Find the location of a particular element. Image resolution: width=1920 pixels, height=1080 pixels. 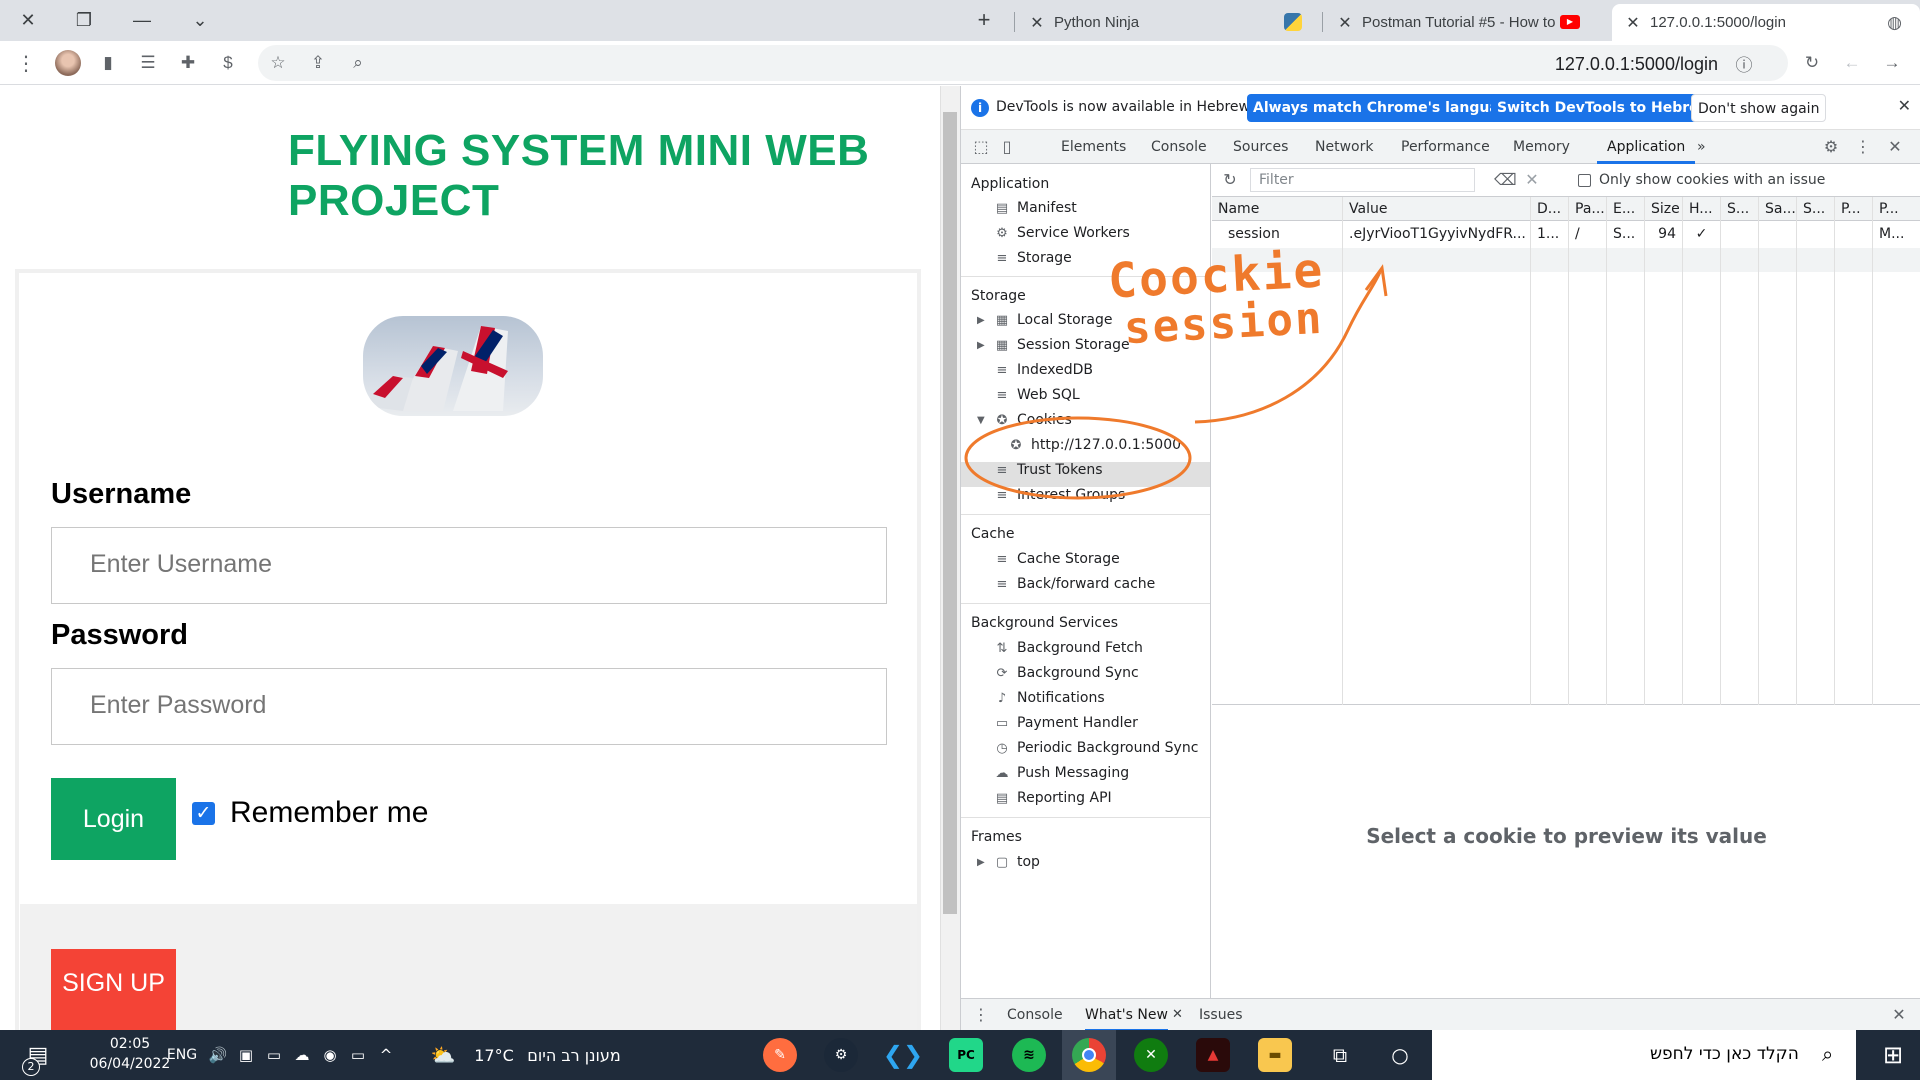

cloud-sync-icon: ☁ is located at coordinates (302, 1055).